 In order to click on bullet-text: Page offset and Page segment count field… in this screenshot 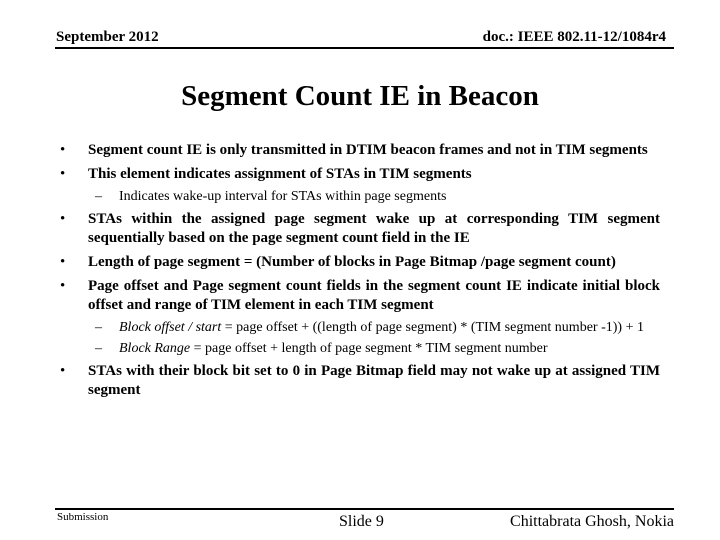, I will do `click(374, 295)`.